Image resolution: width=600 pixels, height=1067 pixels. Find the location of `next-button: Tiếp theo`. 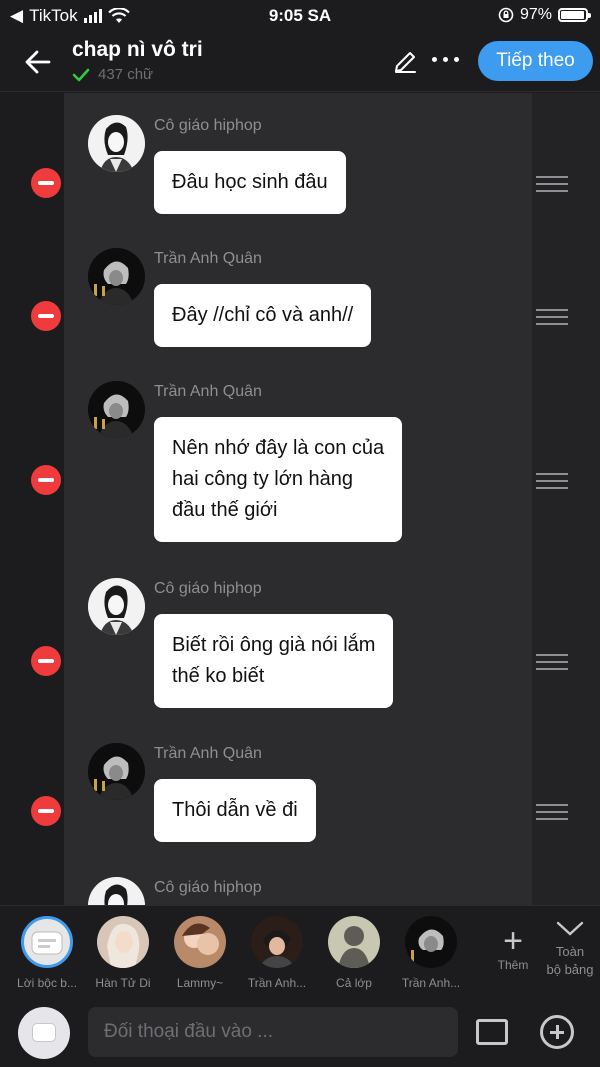

next-button: Tiếp theo is located at coordinates (535, 61).